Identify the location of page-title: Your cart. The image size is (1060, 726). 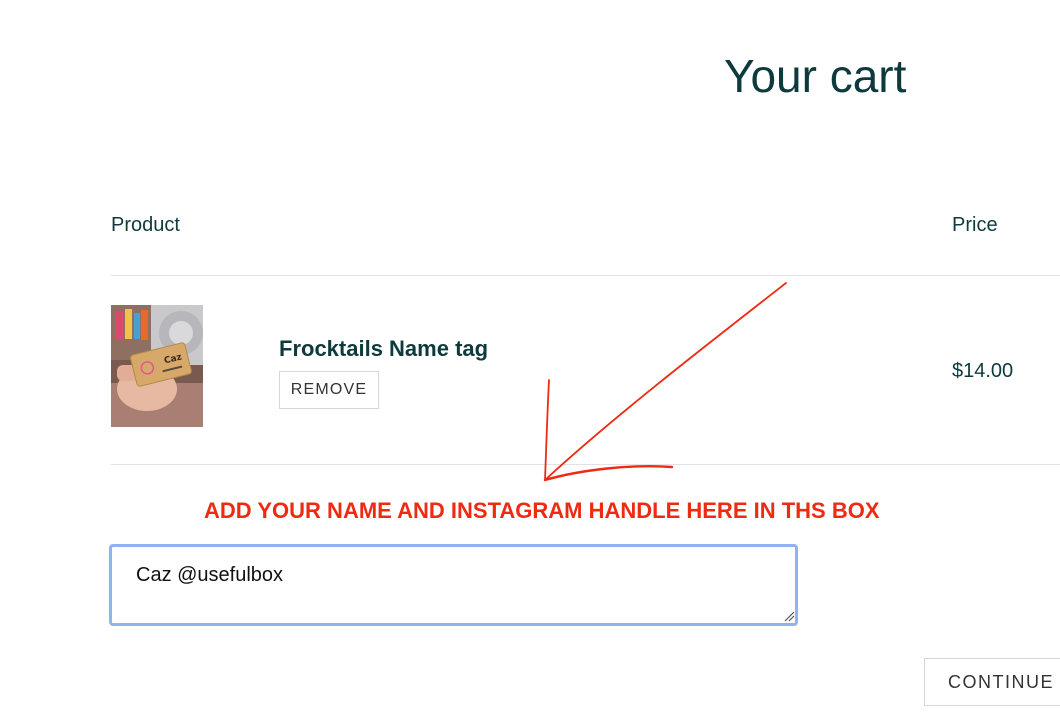
(815, 76).